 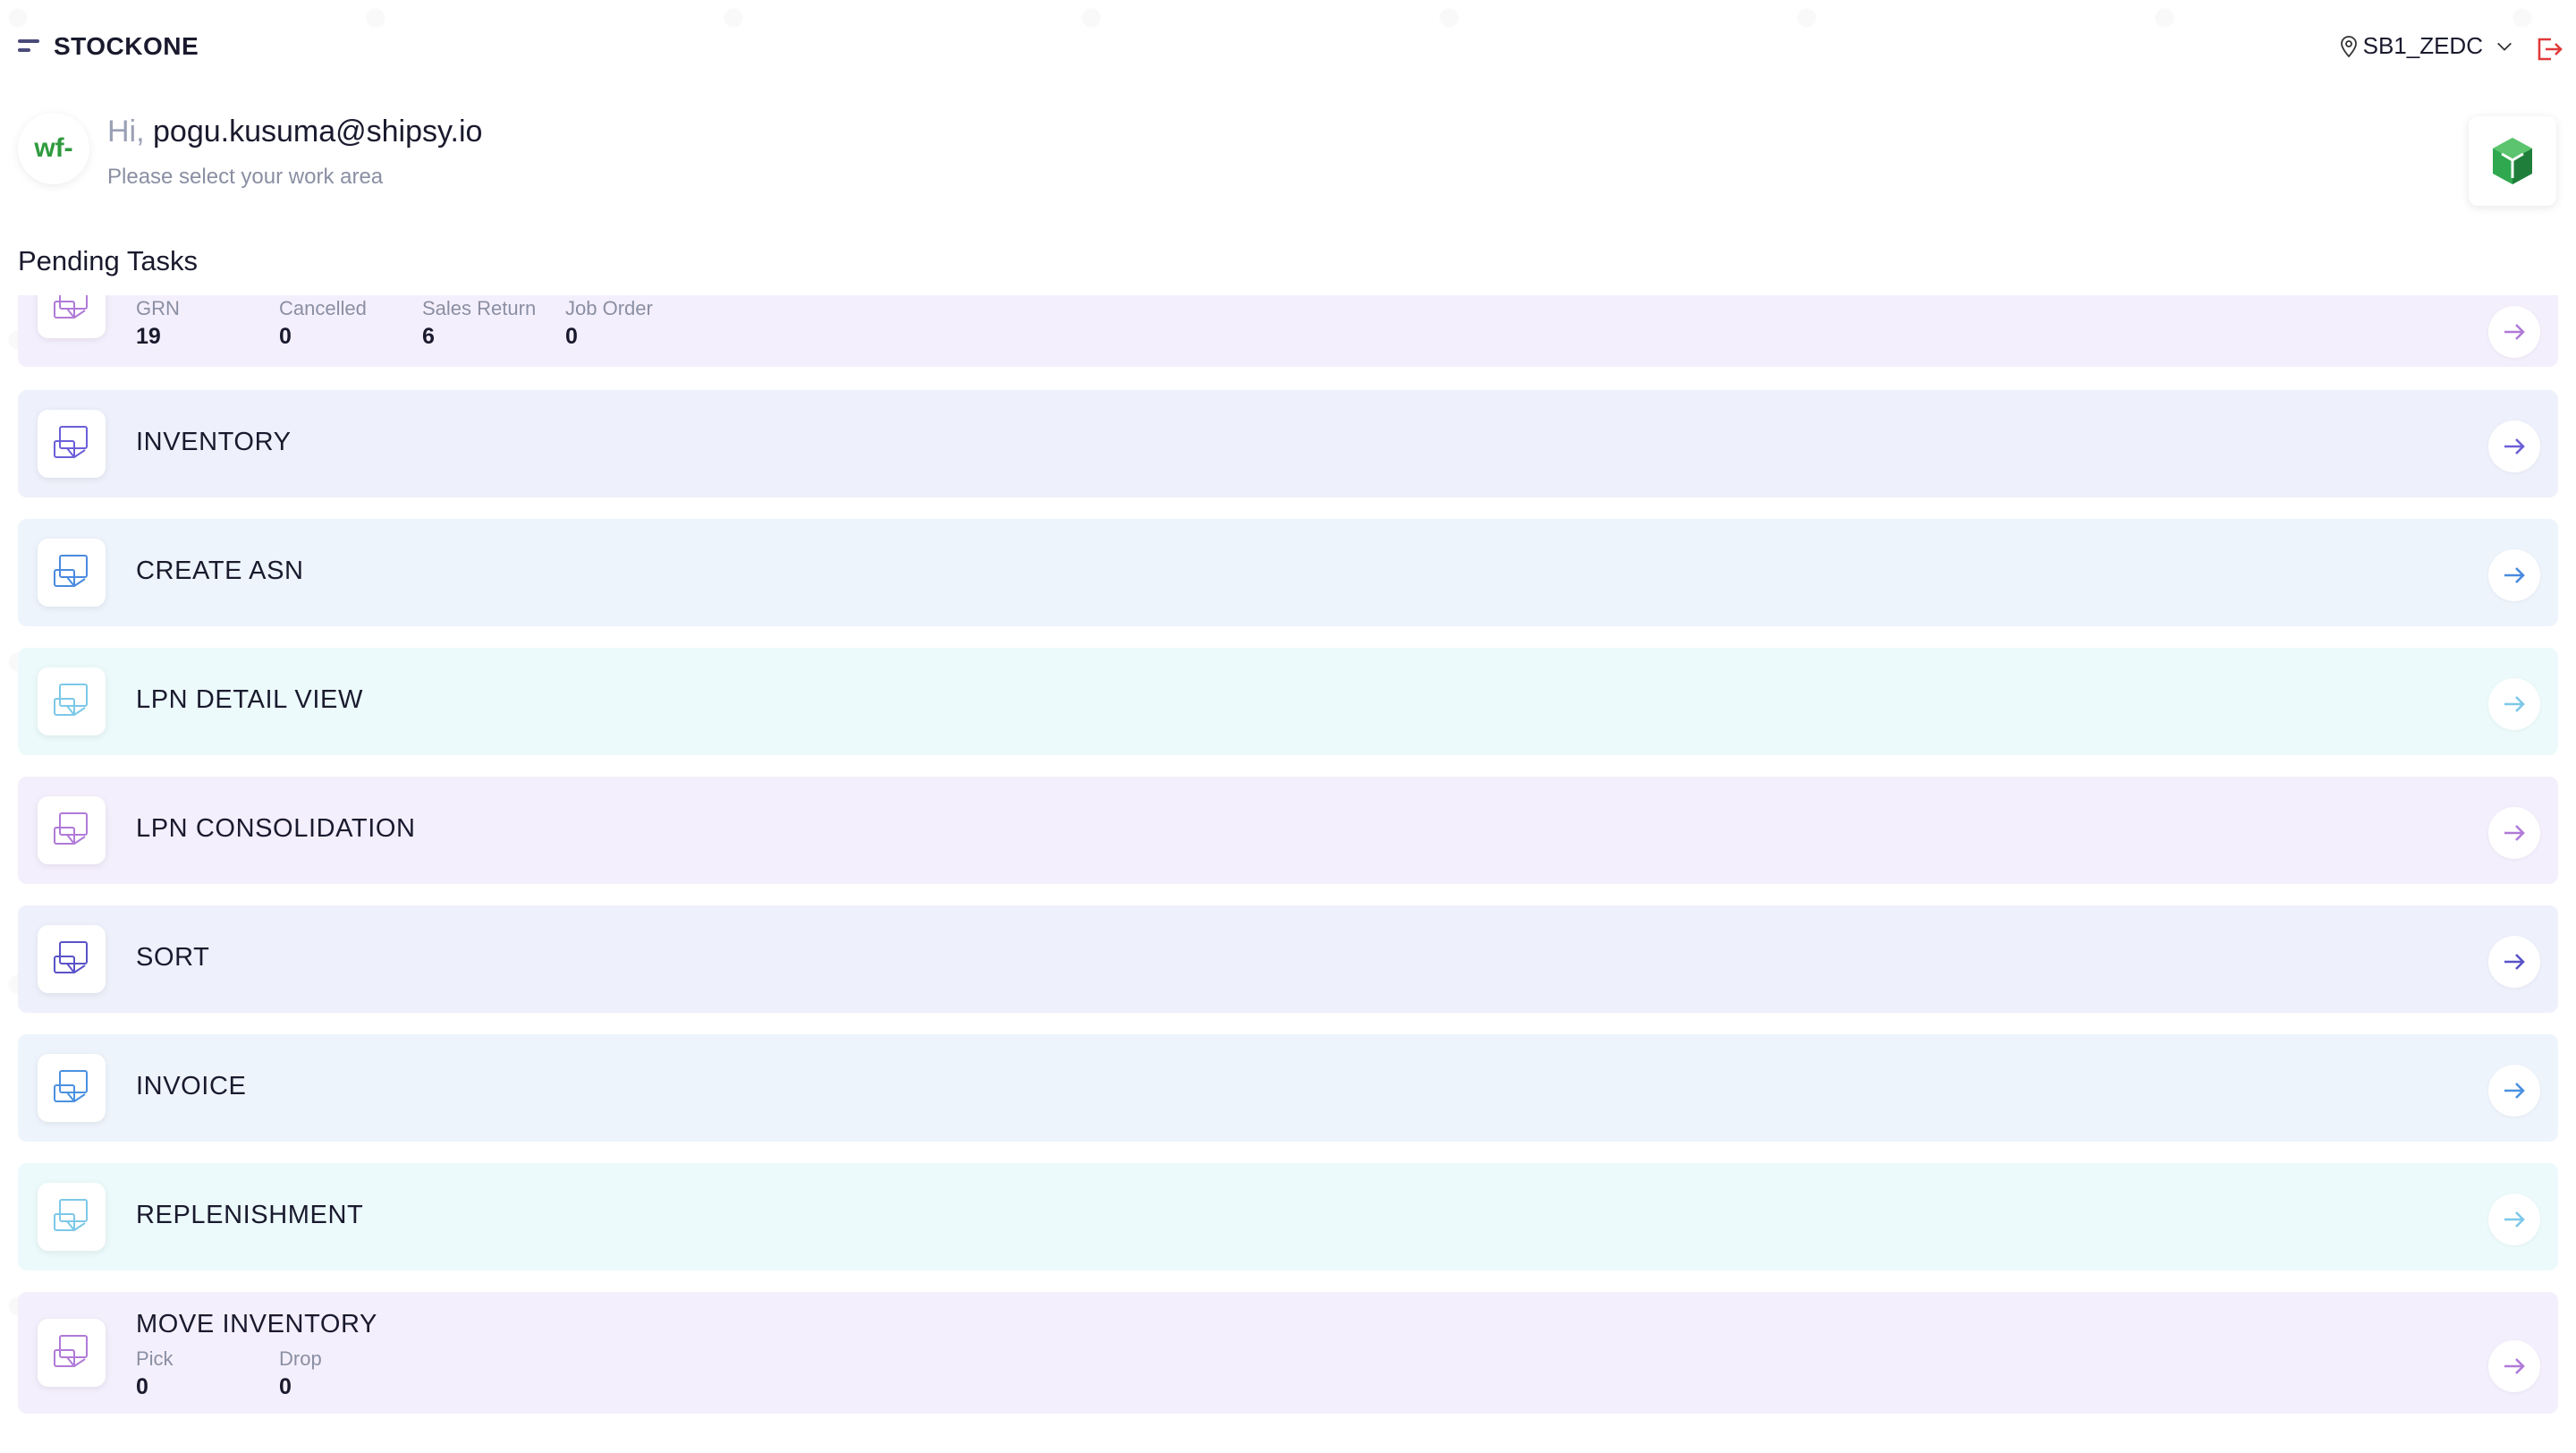 What do you see at coordinates (173, 957) in the screenshot?
I see `task-title: SORT` at bounding box center [173, 957].